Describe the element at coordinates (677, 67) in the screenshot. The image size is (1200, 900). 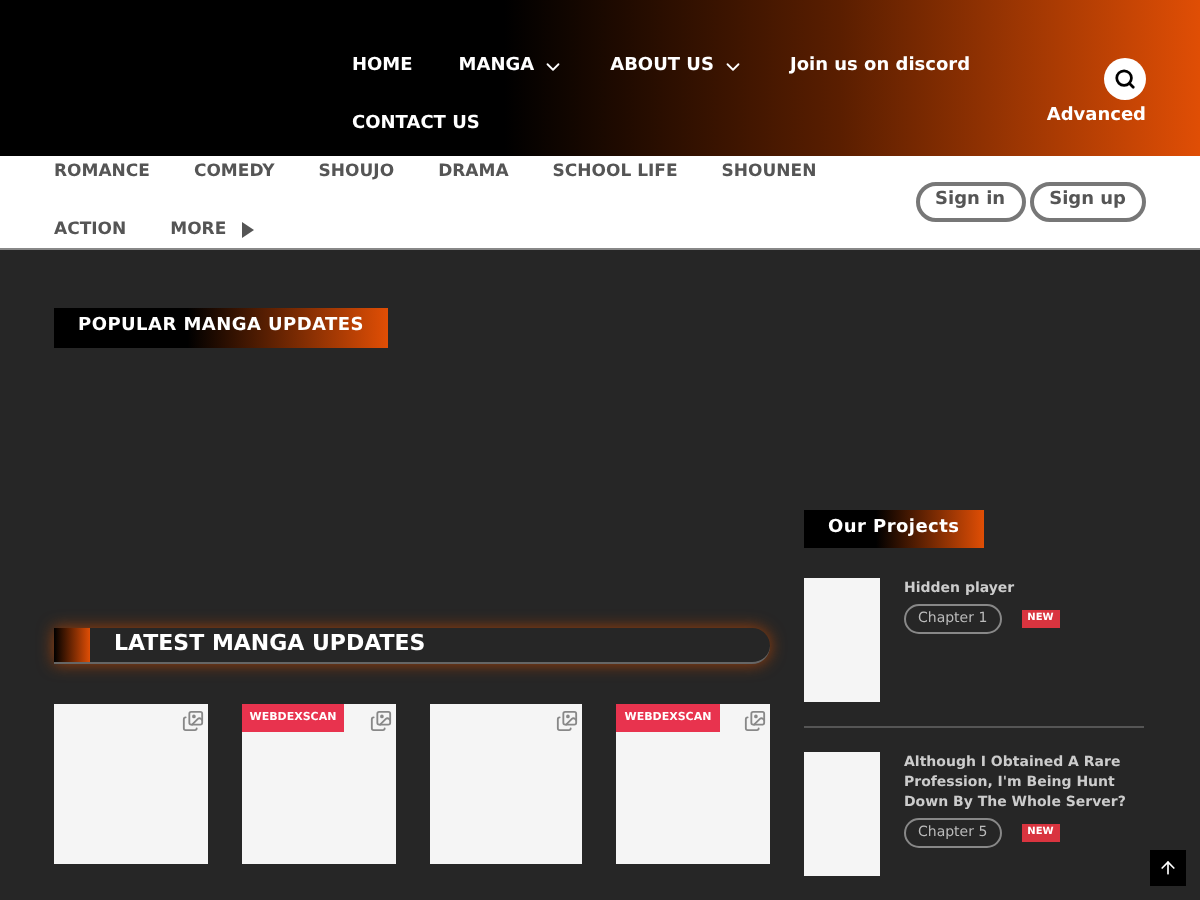
I see `nav-link: ABOUT US` at that location.